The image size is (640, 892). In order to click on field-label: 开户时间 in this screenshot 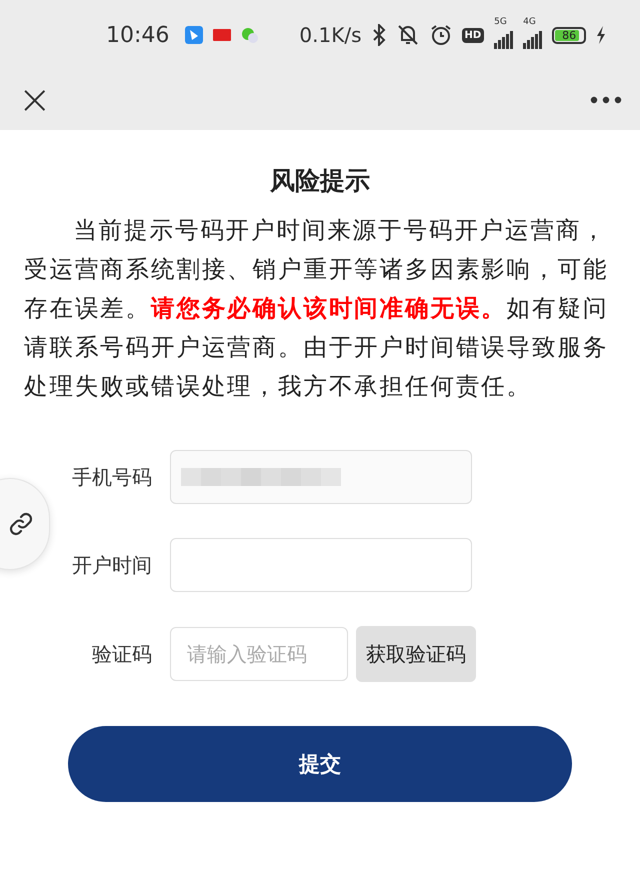, I will do `click(111, 565)`.